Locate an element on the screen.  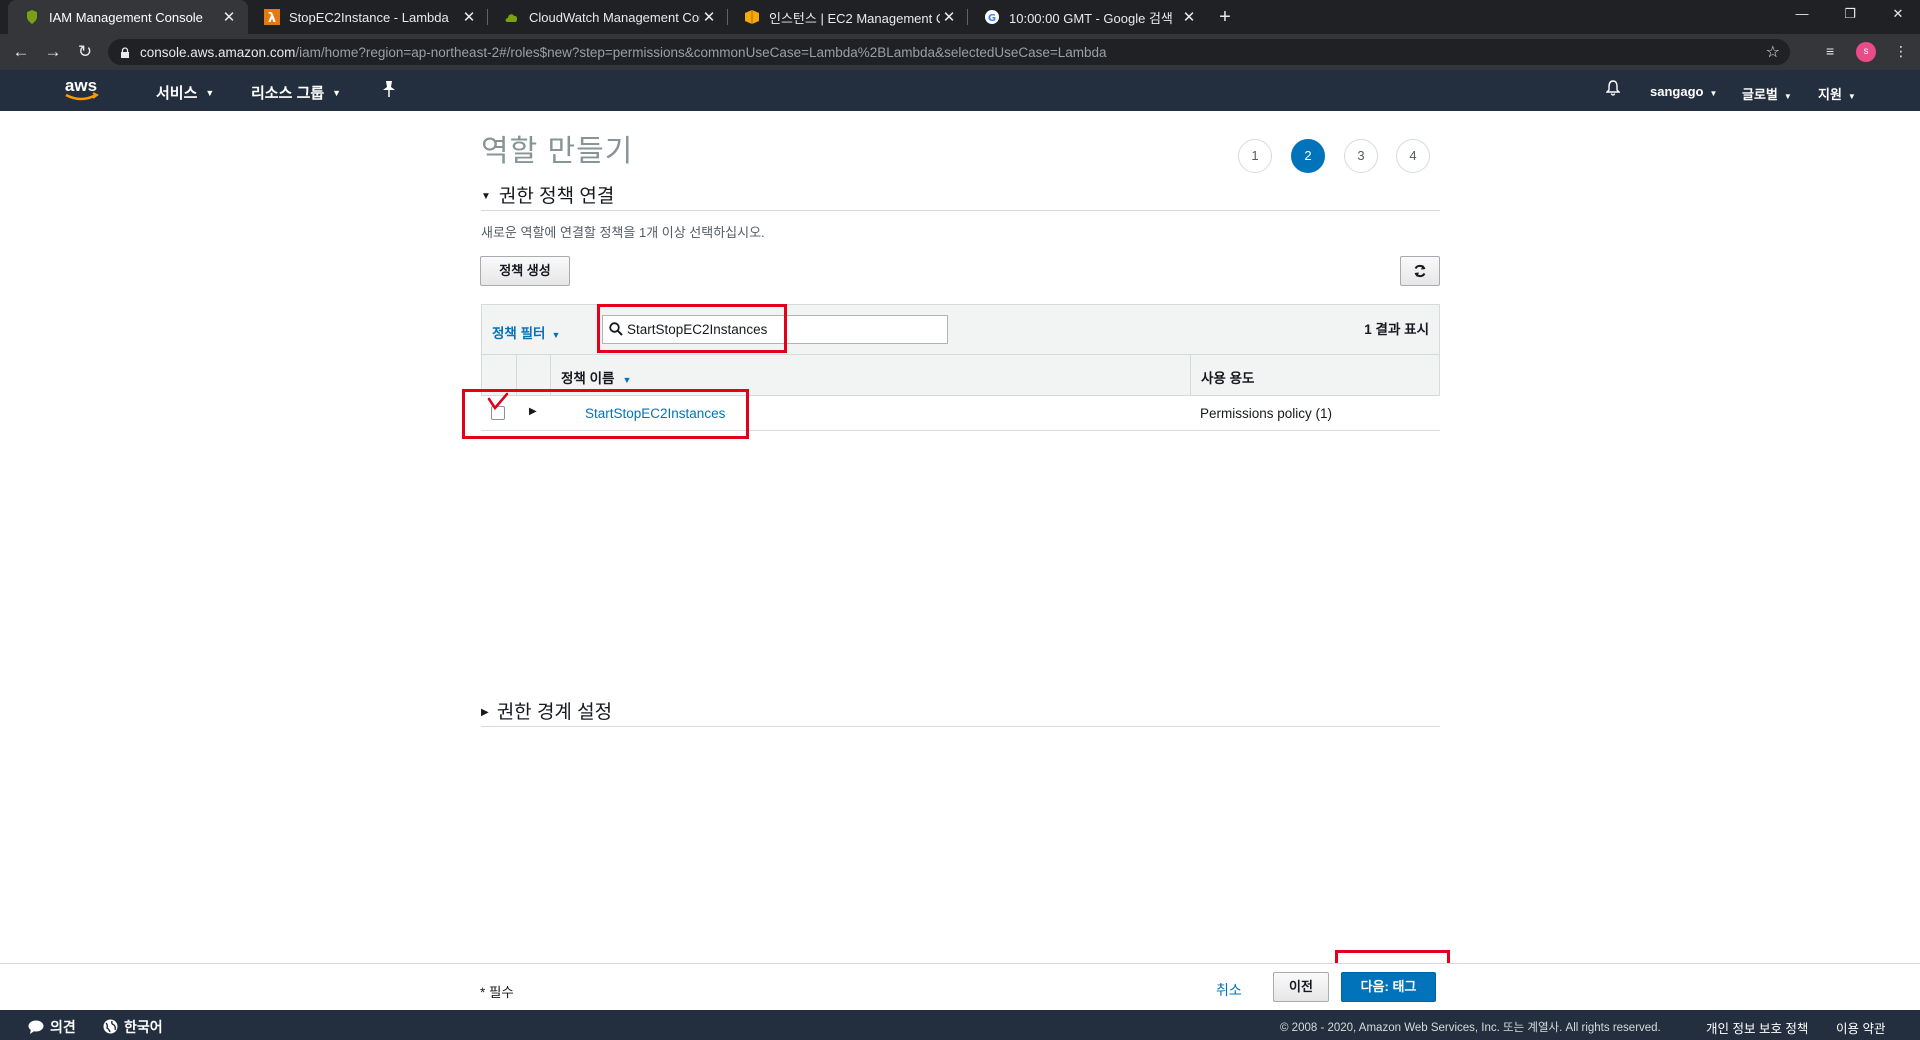
required-note: * 필수 is located at coordinates (497, 992).